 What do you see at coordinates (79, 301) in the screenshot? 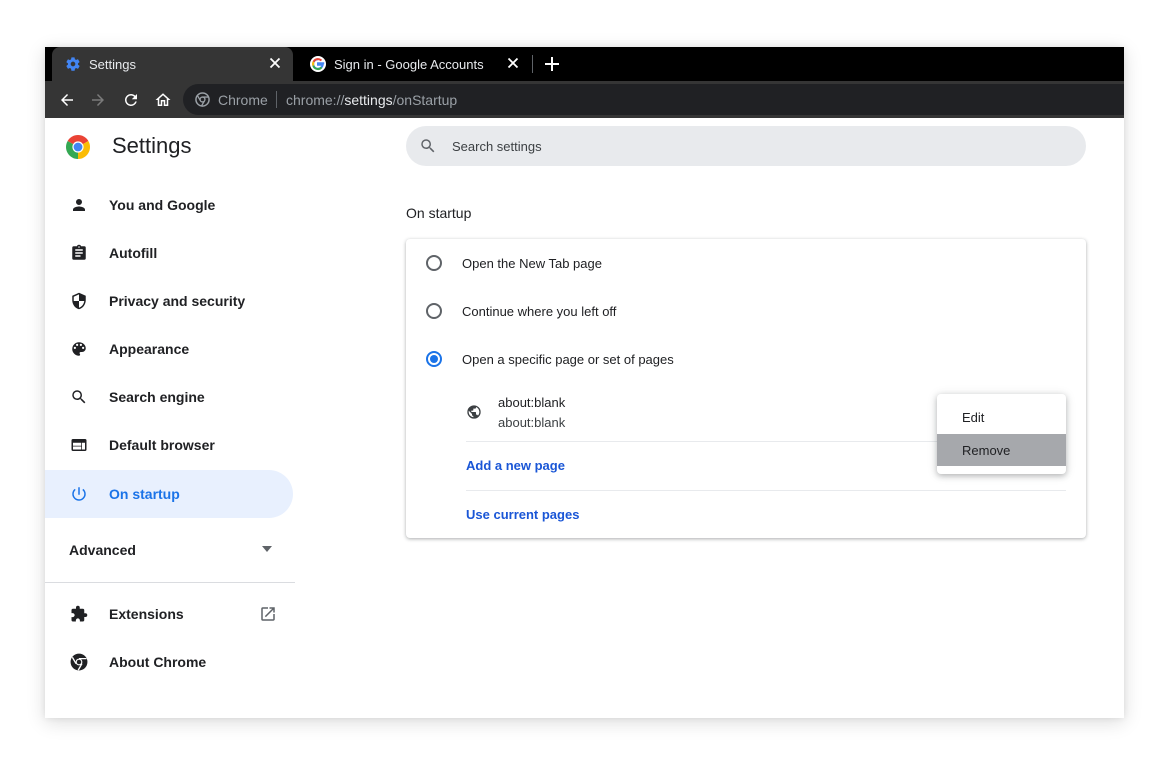
I see `shield-icon` at bounding box center [79, 301].